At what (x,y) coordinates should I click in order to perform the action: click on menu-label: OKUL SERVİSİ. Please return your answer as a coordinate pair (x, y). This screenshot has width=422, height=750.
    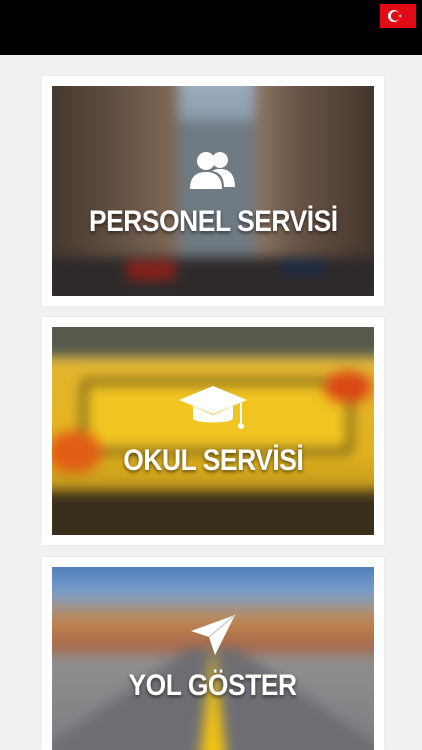
    Looking at the image, I should click on (213, 460).